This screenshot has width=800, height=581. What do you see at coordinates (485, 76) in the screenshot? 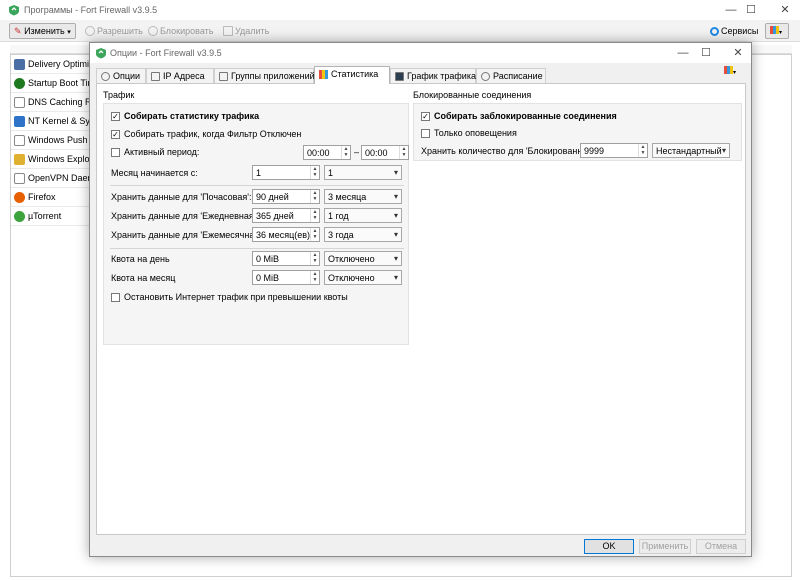
I see `clock-icon` at bounding box center [485, 76].